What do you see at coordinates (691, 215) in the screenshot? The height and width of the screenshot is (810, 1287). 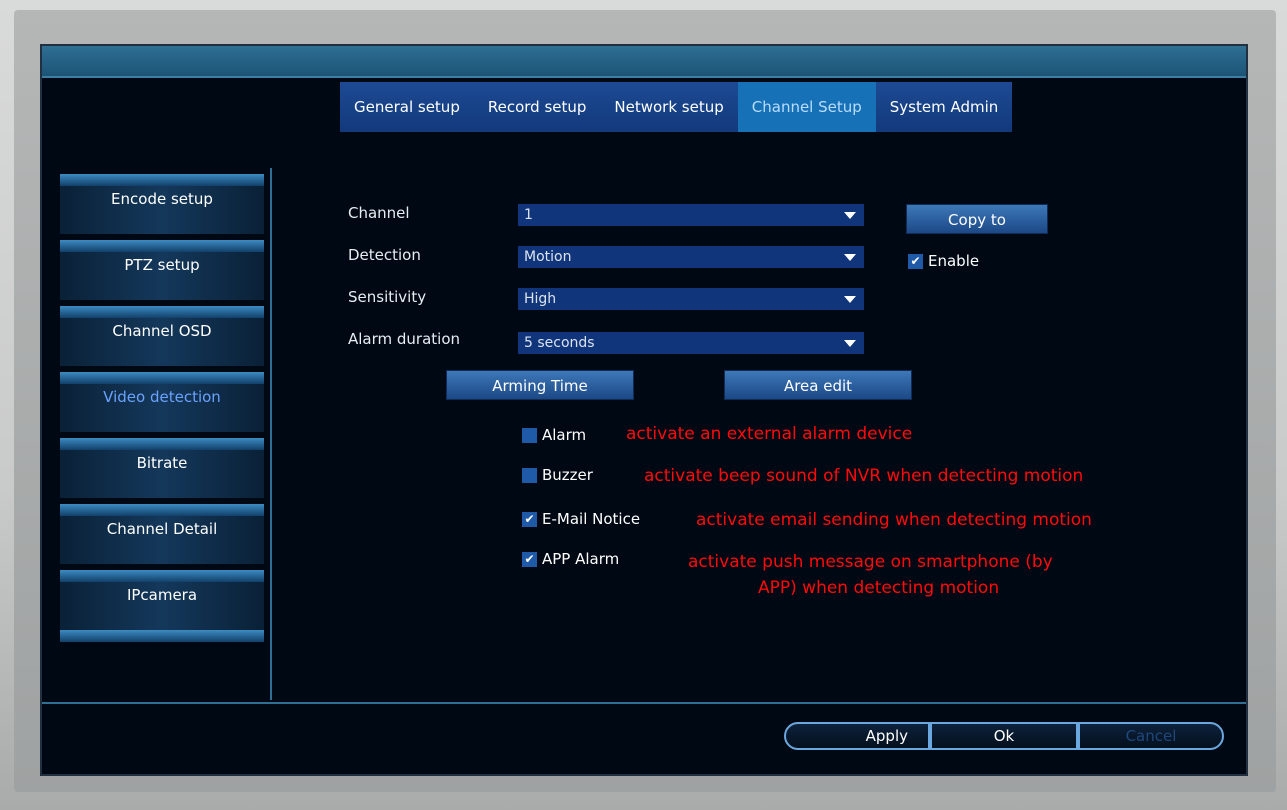 I see `channel-select: 1` at bounding box center [691, 215].